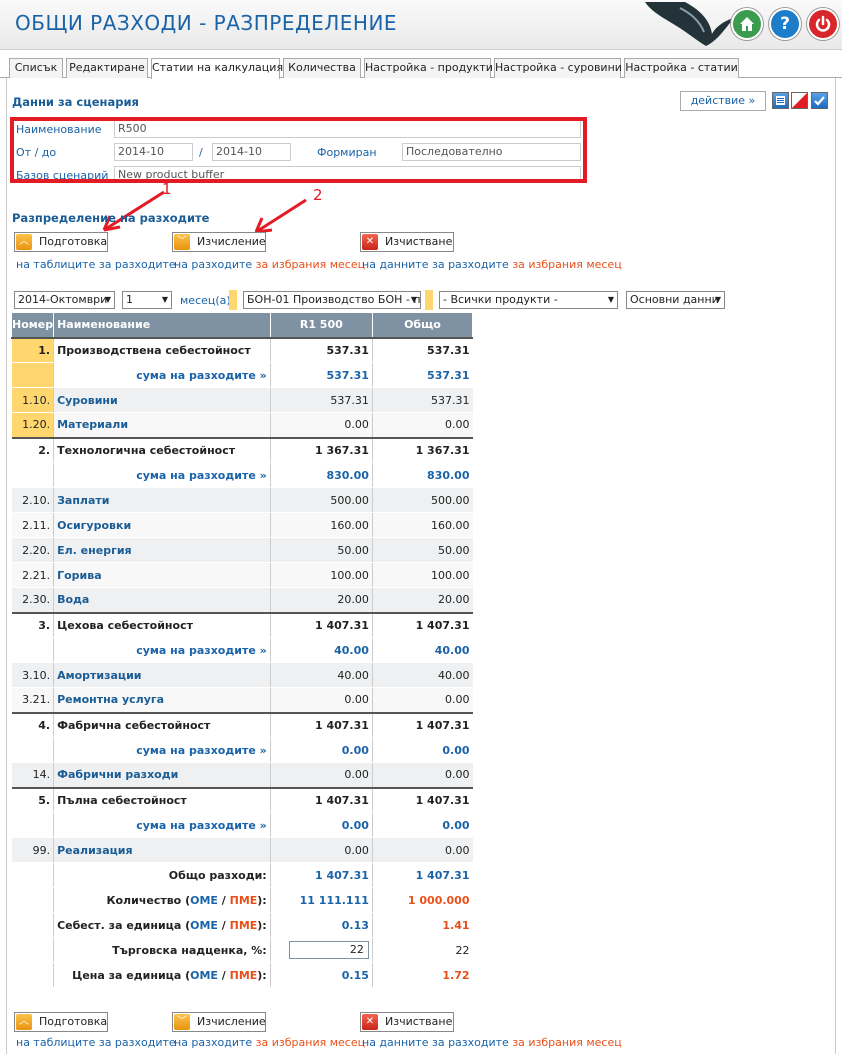 The image size is (842, 1054). Describe the element at coordinates (747, 24) in the screenshot. I see `home-icon` at that location.